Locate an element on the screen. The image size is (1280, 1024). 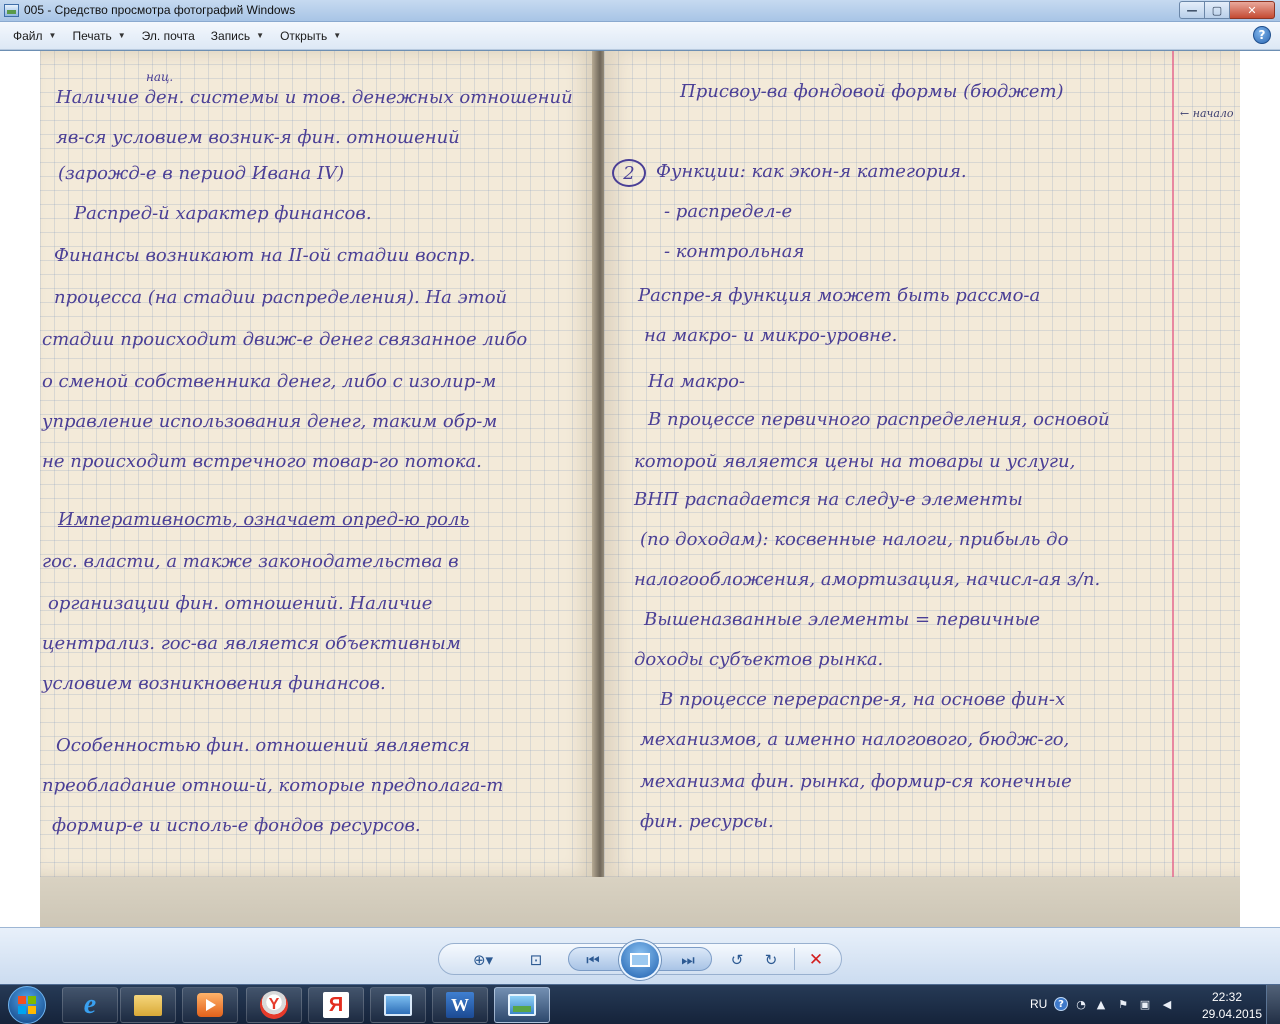
left-line-5: Финансы возникают на II-ой стадии воспр. is located at coordinates (265, 255).